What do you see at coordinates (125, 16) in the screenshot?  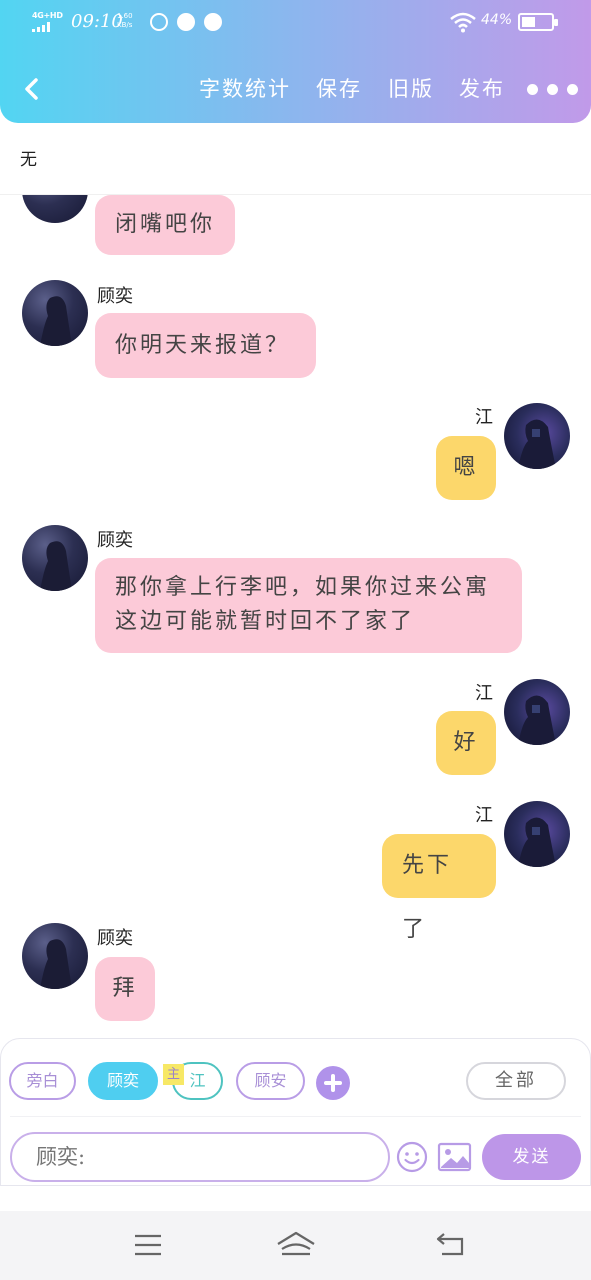 I see `speed-value: 1.60` at bounding box center [125, 16].